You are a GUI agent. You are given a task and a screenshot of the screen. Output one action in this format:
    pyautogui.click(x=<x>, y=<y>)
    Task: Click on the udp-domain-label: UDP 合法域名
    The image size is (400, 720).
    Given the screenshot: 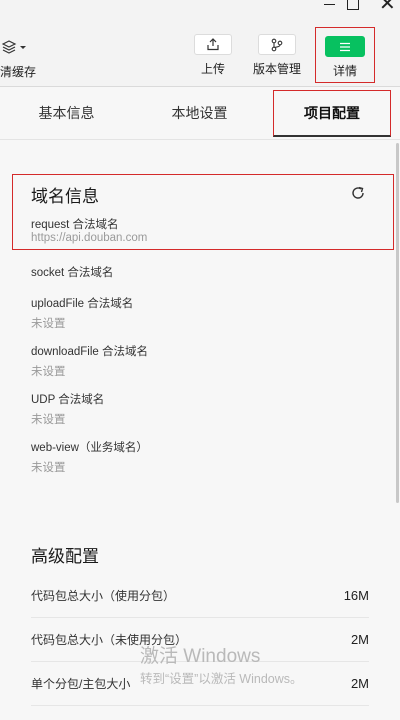 What is the action you would take?
    pyautogui.click(x=68, y=400)
    